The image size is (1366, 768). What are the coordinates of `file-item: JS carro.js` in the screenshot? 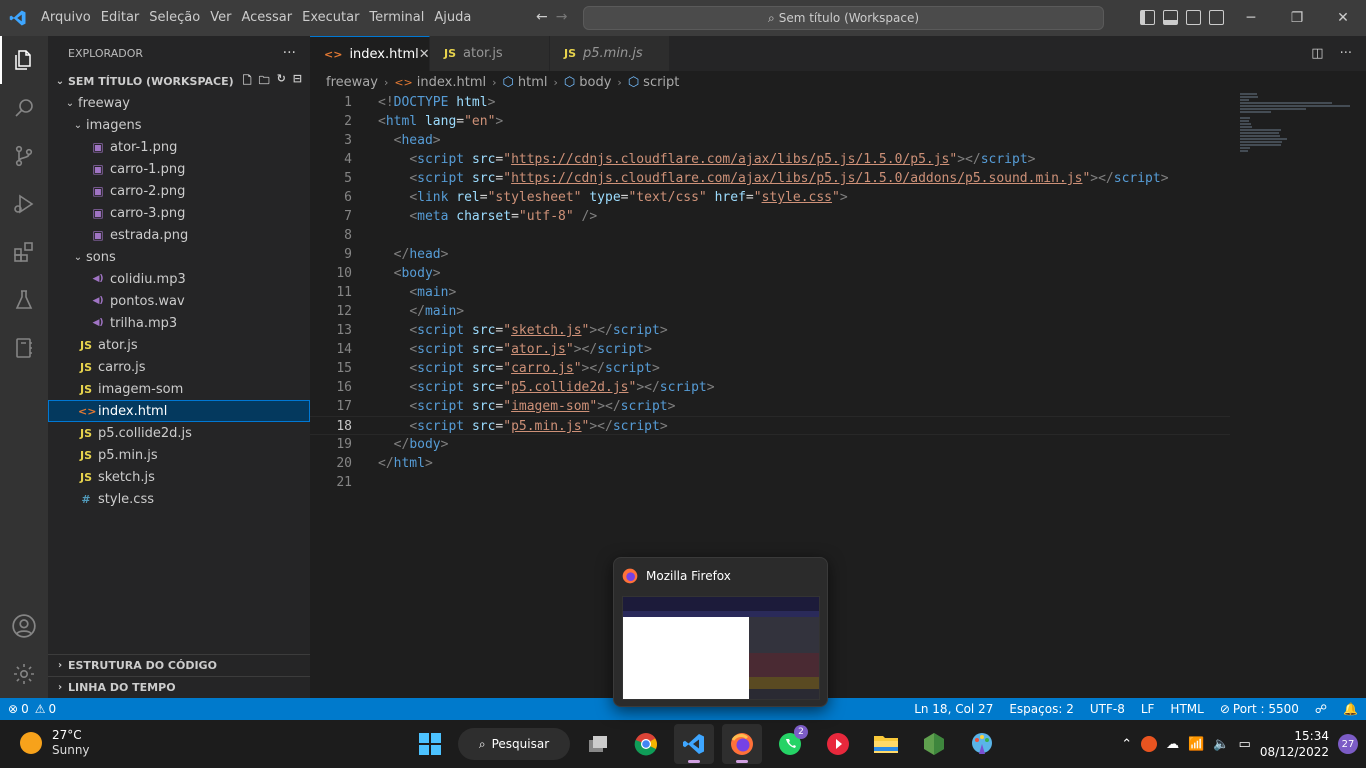 It's located at (179, 367).